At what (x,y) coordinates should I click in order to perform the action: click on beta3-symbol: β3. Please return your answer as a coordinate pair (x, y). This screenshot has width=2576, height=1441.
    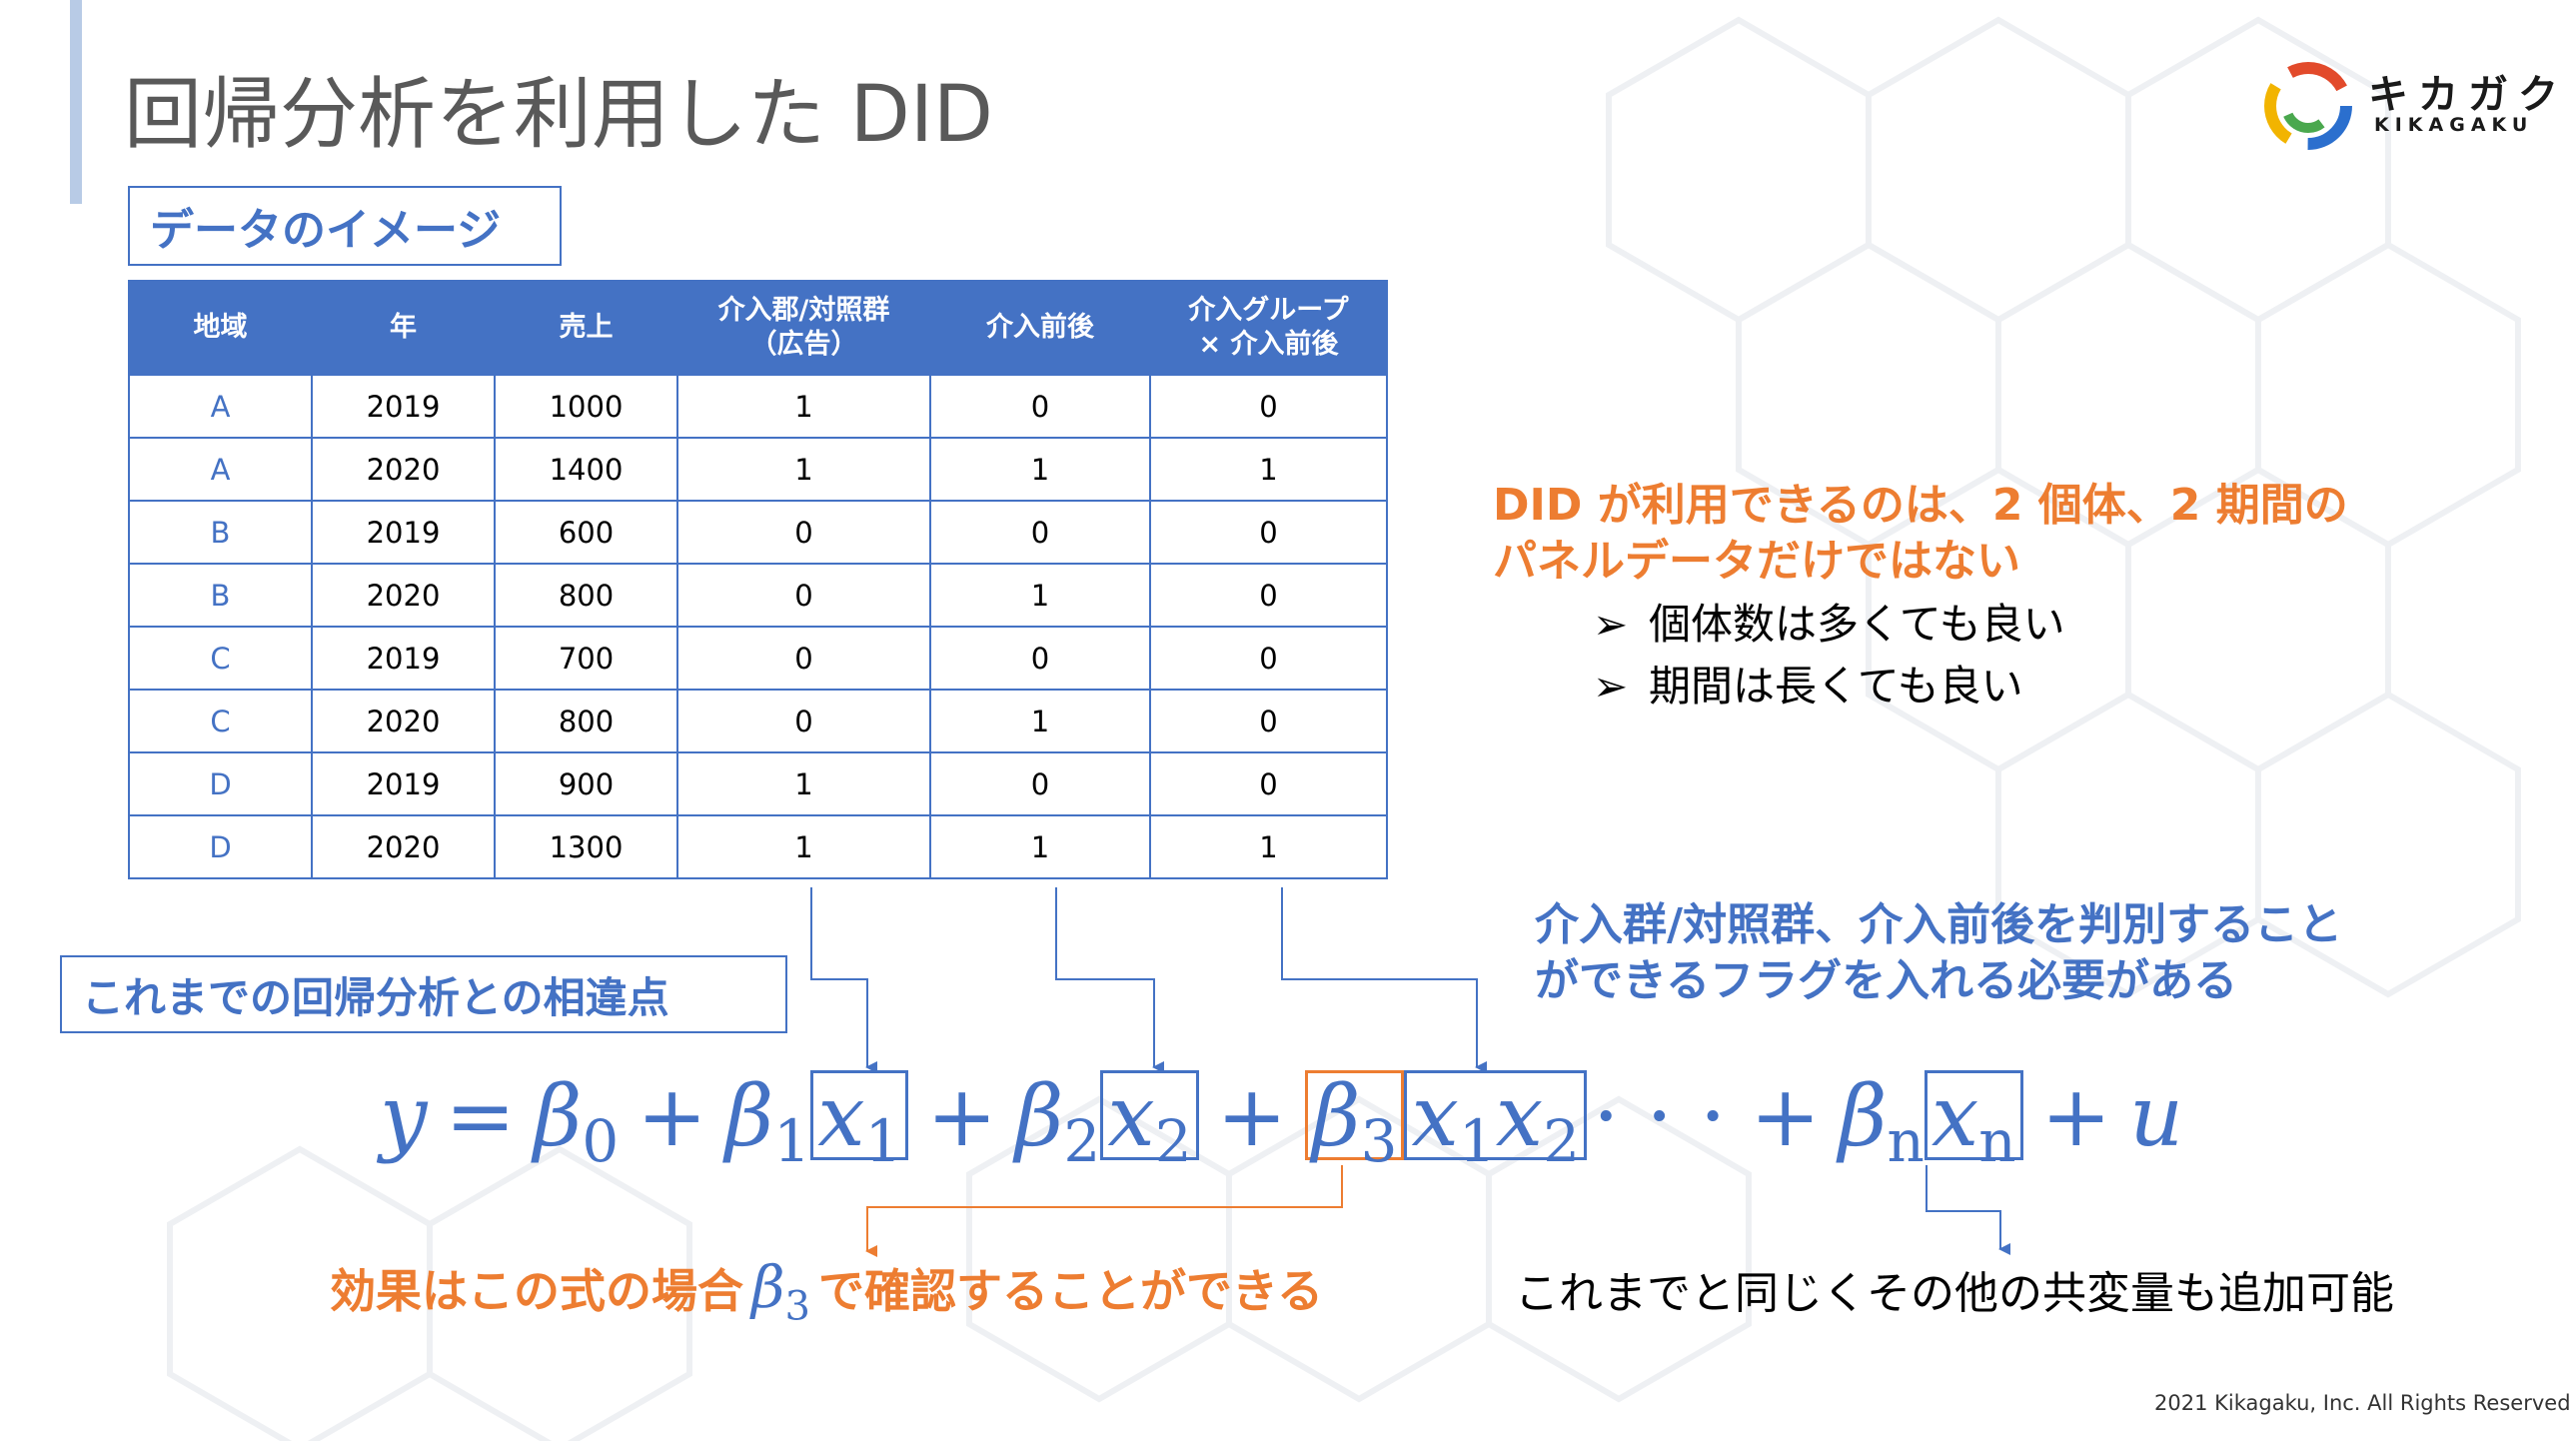
    Looking at the image, I should click on (780, 1291).